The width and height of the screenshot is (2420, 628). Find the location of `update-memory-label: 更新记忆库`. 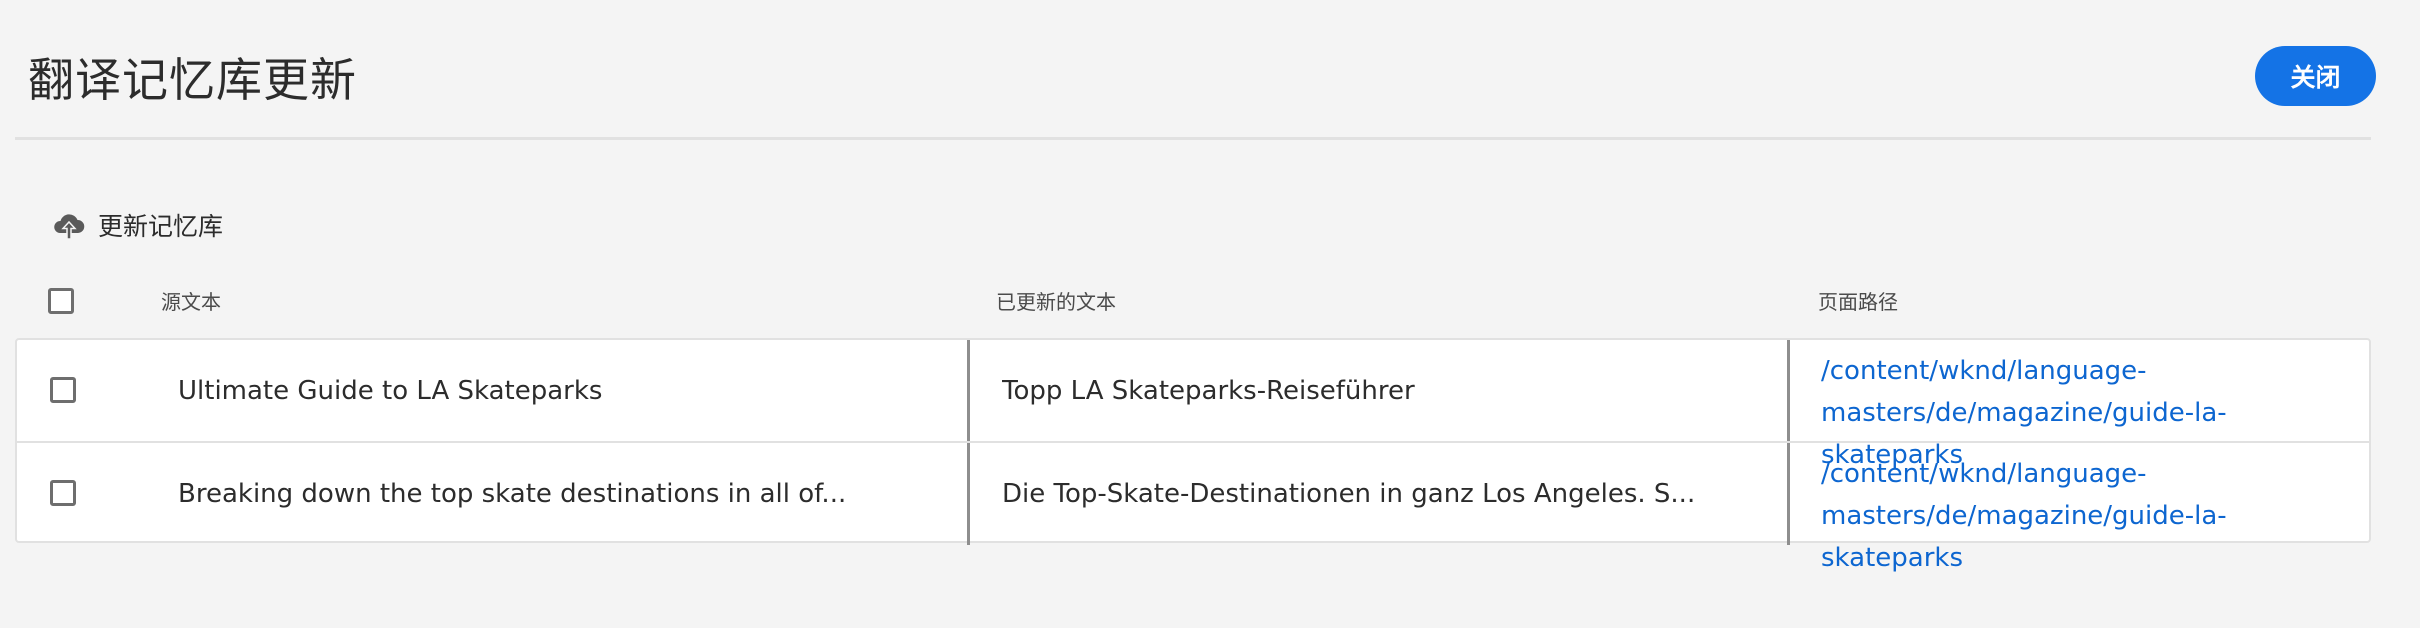

update-memory-label: 更新记忆库 is located at coordinates (161, 226).